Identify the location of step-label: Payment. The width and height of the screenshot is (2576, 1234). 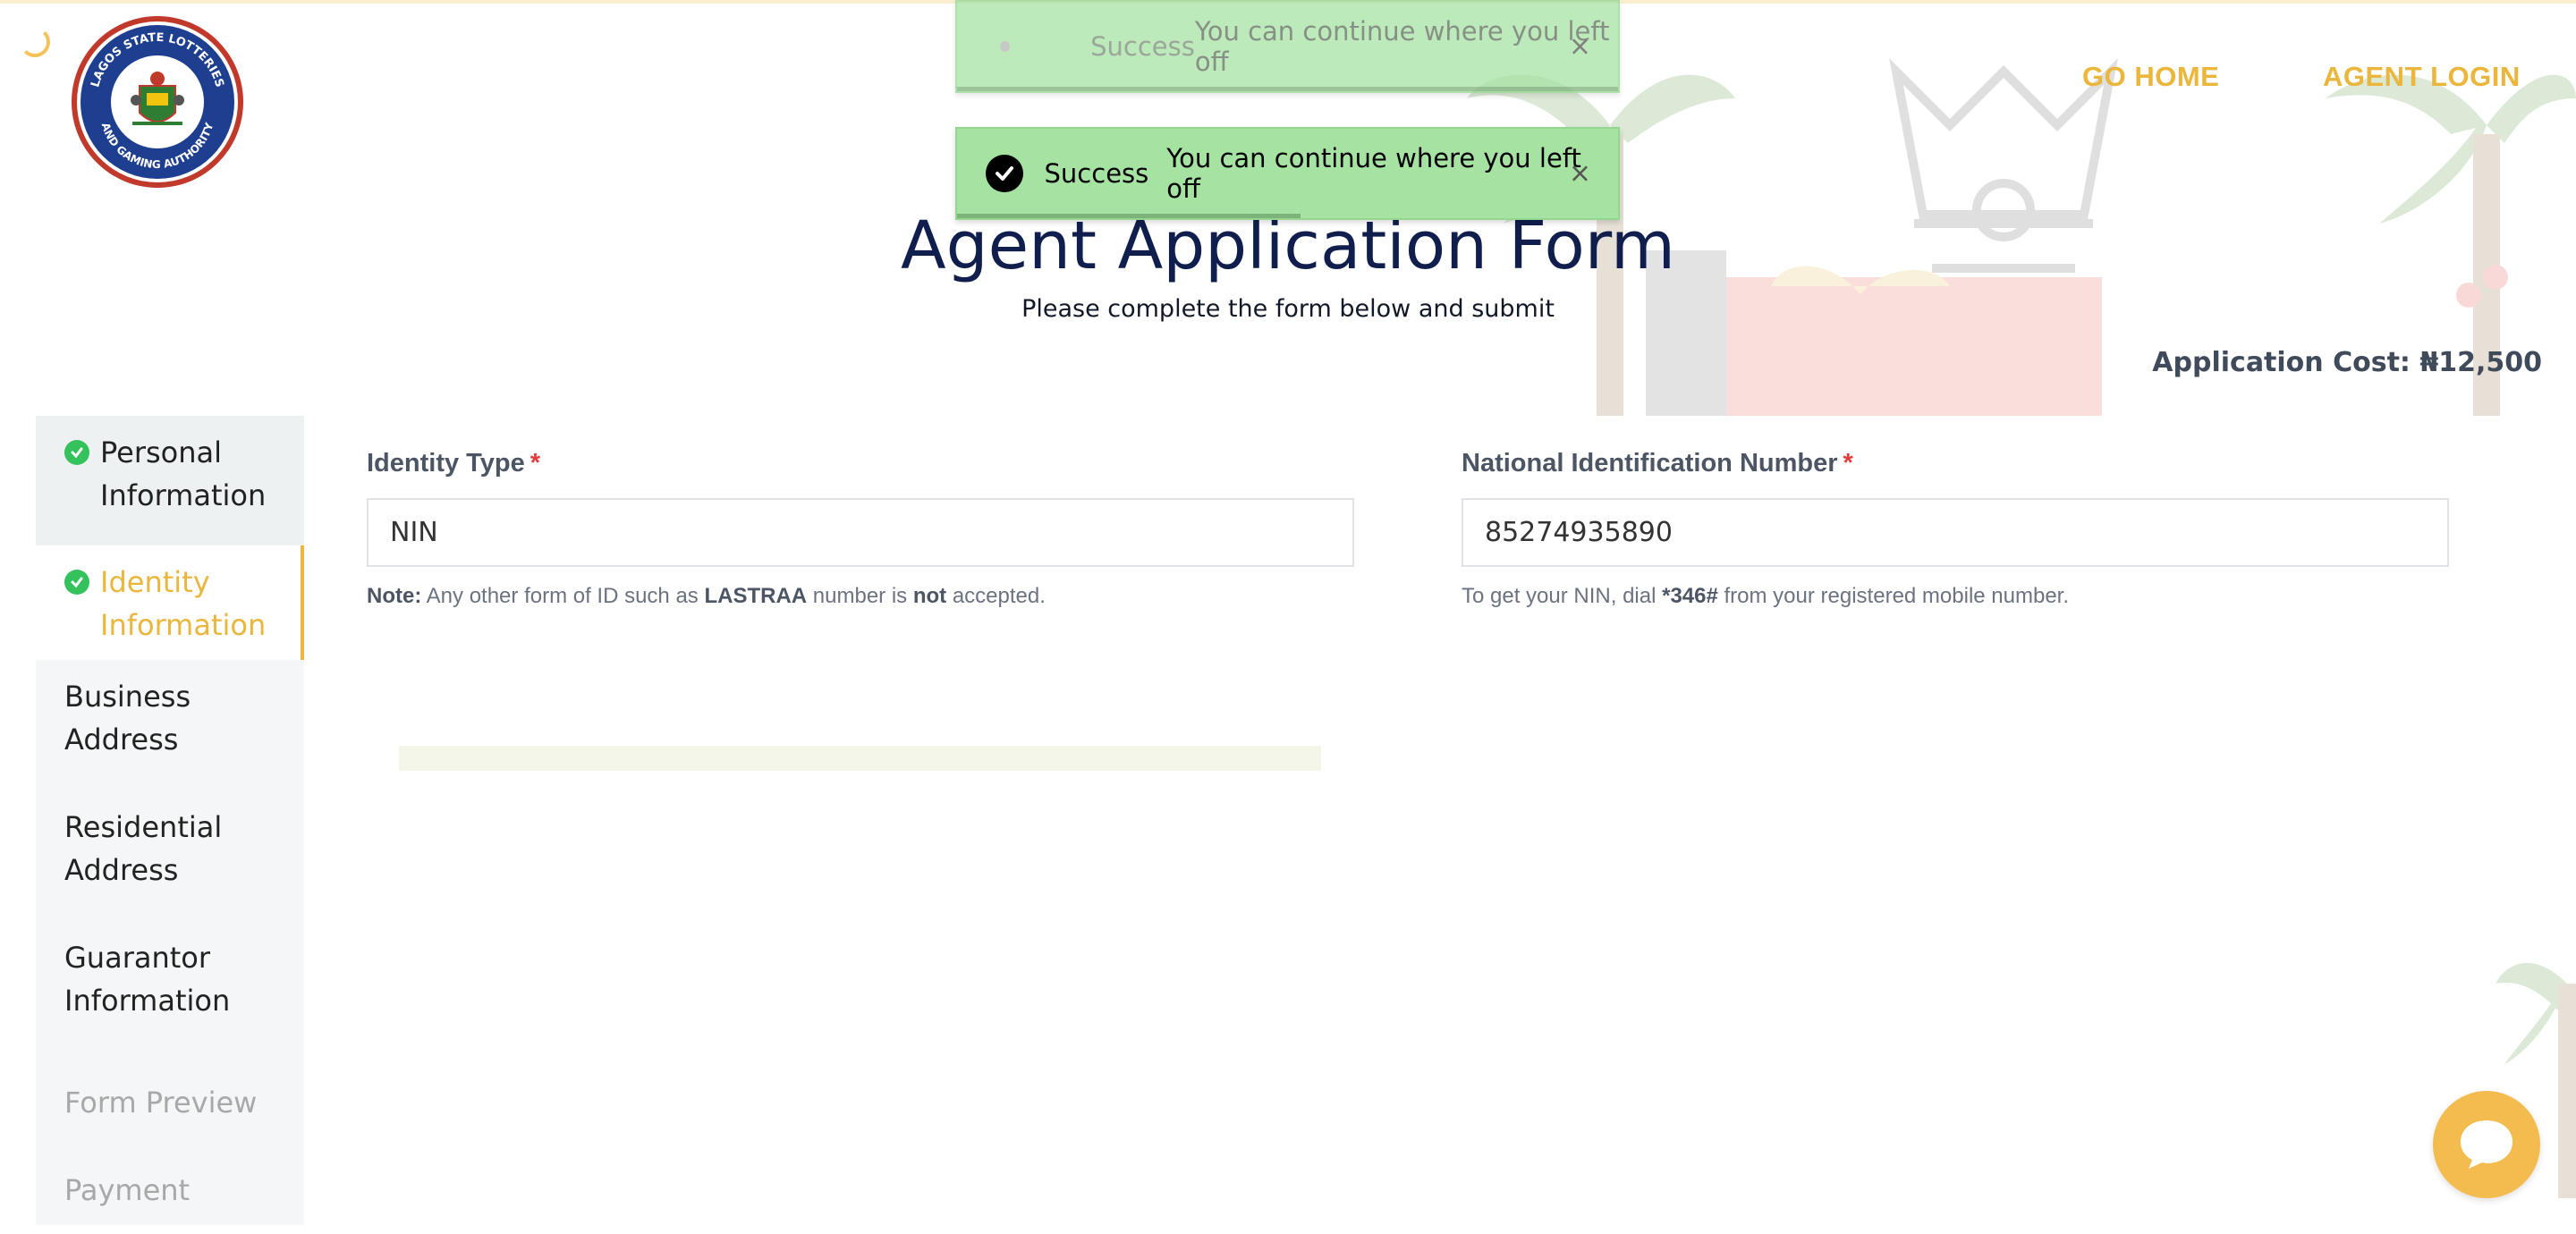
(127, 1190).